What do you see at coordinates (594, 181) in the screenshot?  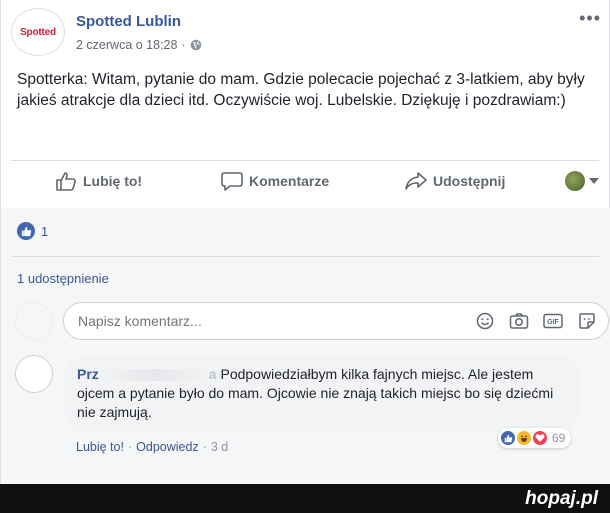 I see `caret-down-icon` at bounding box center [594, 181].